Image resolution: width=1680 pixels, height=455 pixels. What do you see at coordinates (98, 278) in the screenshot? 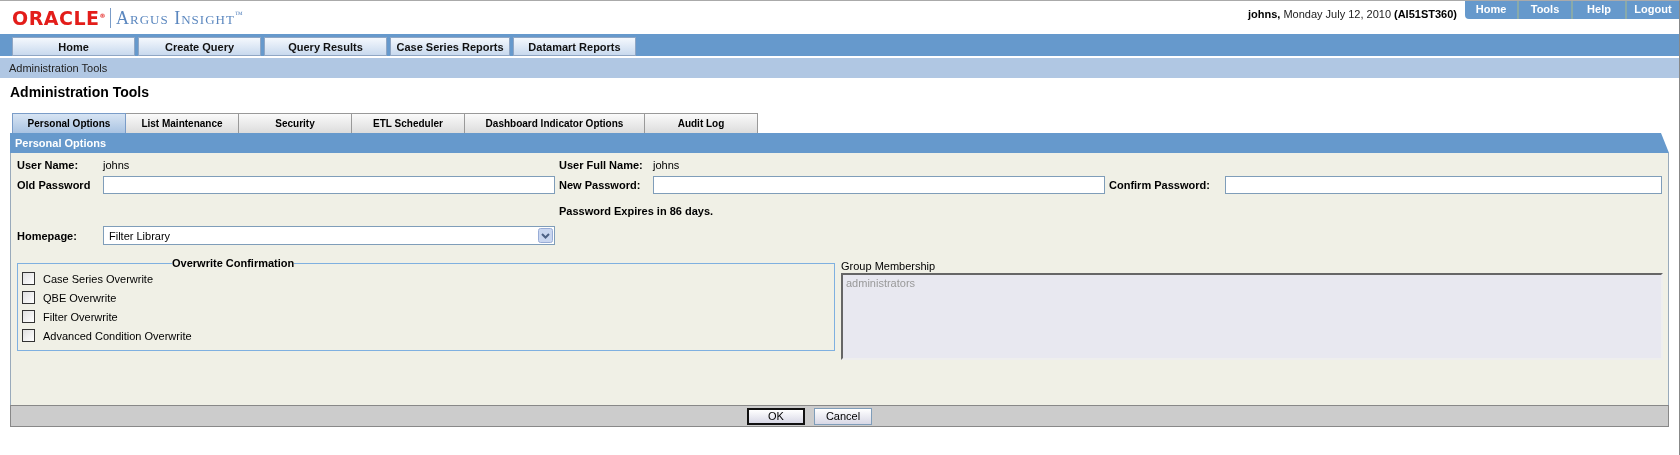
I see `checkbox-label: Case Series Overwrite` at bounding box center [98, 278].